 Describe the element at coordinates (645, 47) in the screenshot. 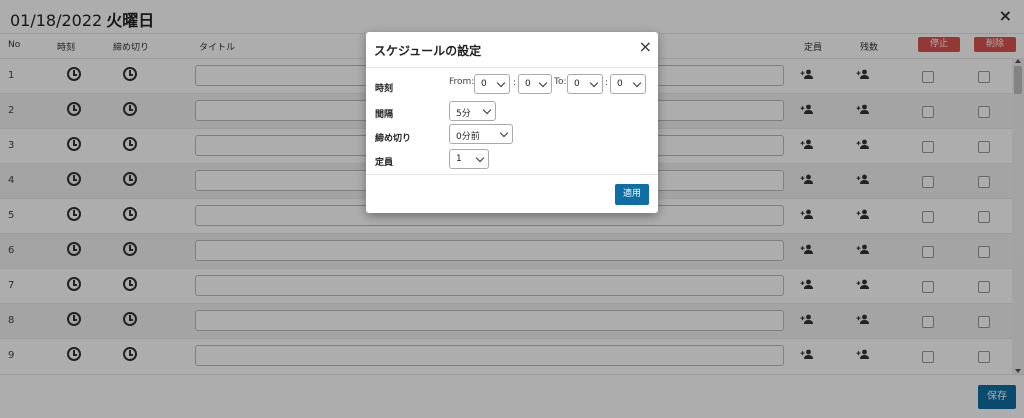

I see `modal-close-icon: ×` at that location.